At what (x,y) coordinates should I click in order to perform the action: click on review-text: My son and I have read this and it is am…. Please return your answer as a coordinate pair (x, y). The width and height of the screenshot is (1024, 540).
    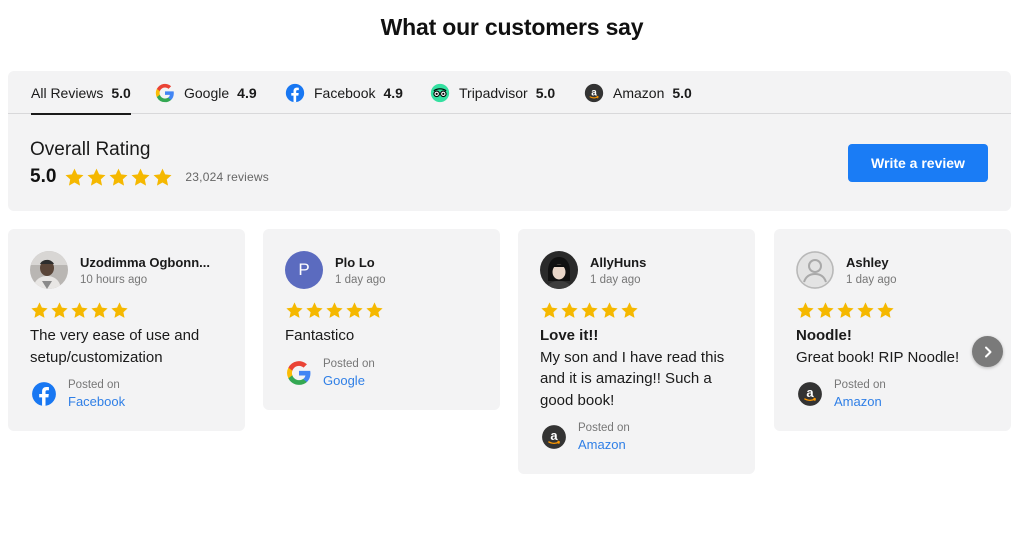
    Looking at the image, I should click on (632, 378).